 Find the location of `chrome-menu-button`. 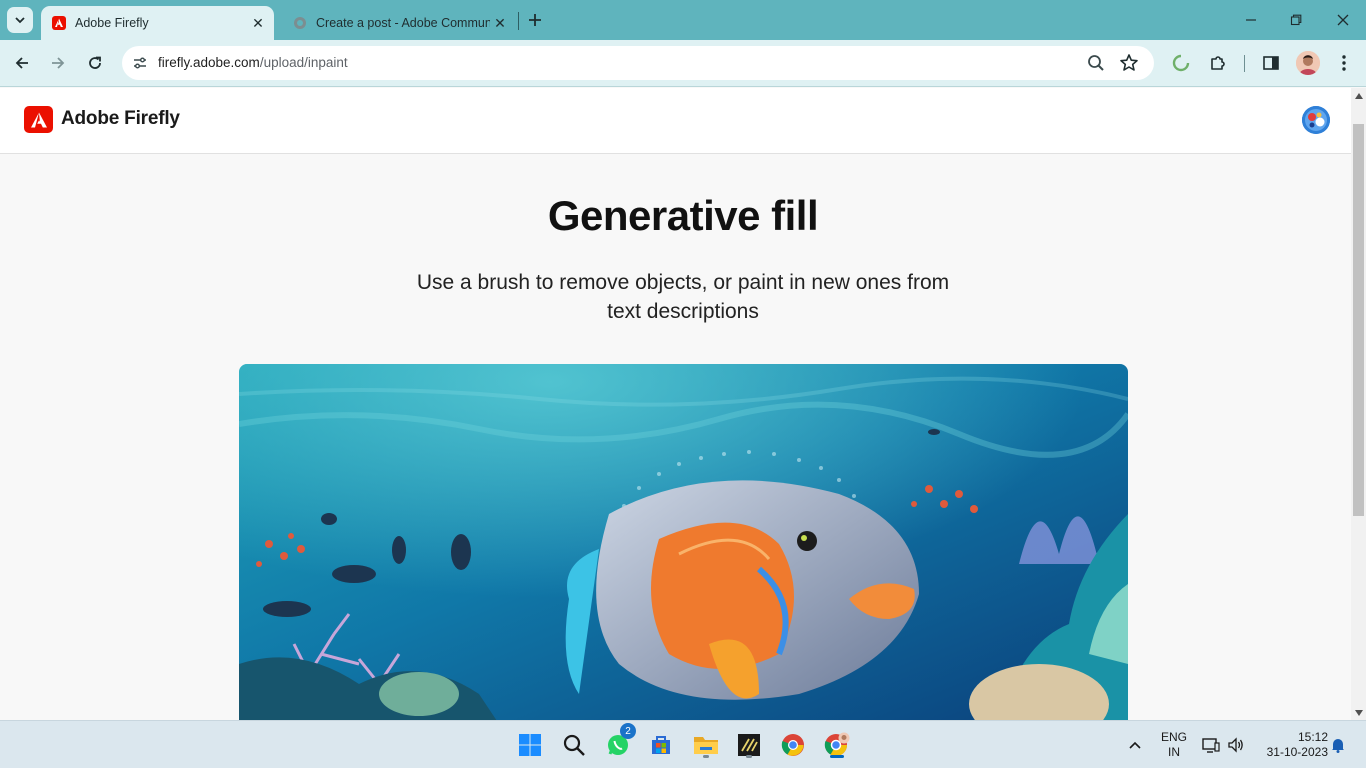

chrome-menu-button is located at coordinates (1344, 63).